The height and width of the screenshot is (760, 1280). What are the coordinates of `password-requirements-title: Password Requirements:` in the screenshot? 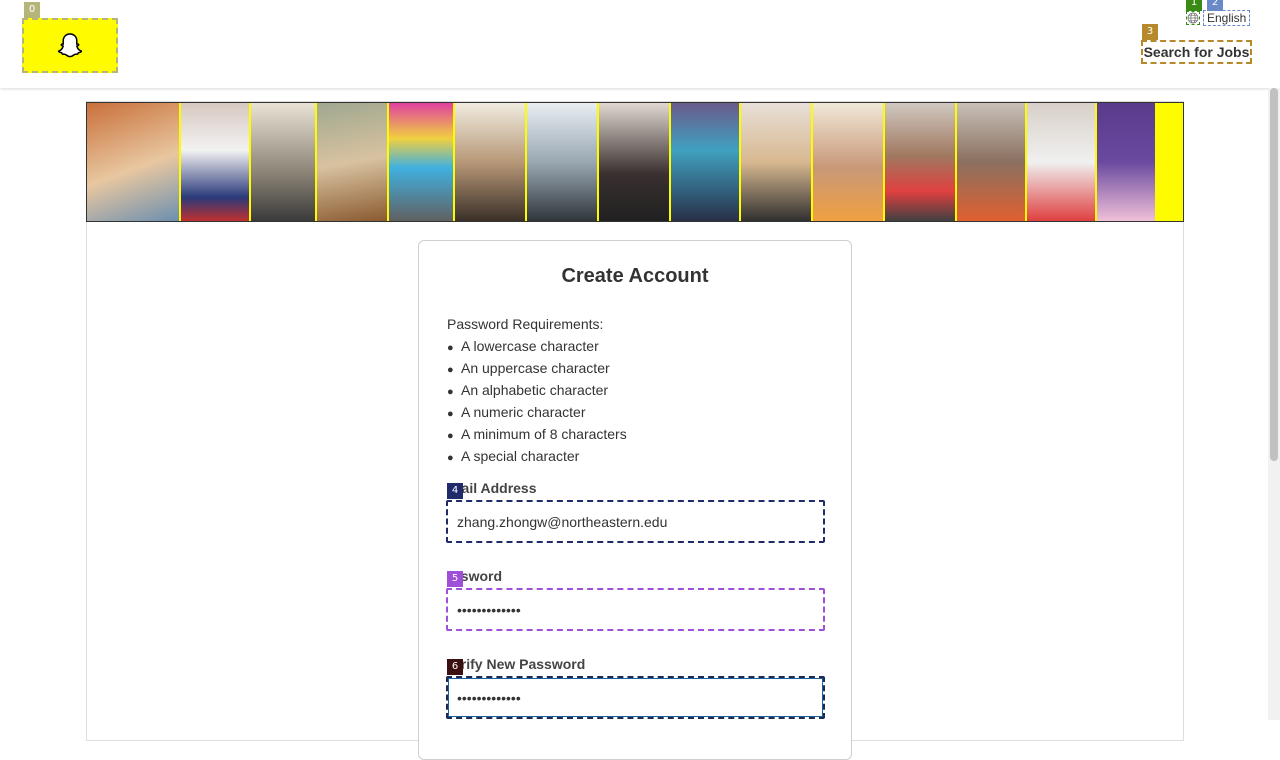 It's located at (525, 324).